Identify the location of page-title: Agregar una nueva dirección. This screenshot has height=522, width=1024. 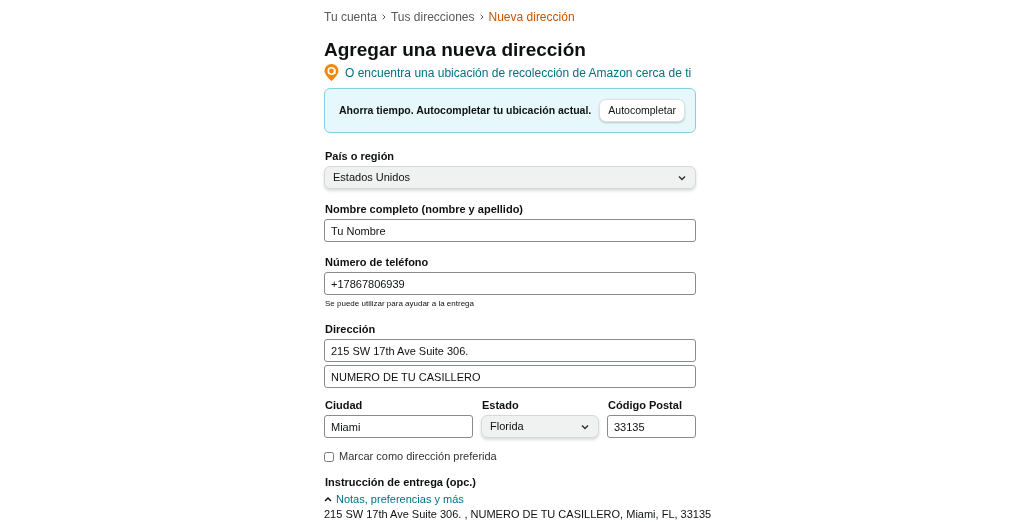
(455, 50).